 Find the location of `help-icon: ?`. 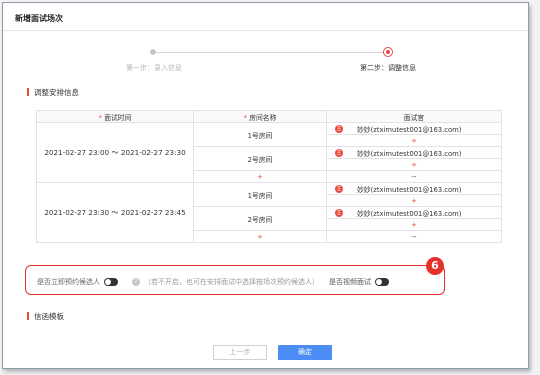

help-icon: ? is located at coordinates (136, 282).